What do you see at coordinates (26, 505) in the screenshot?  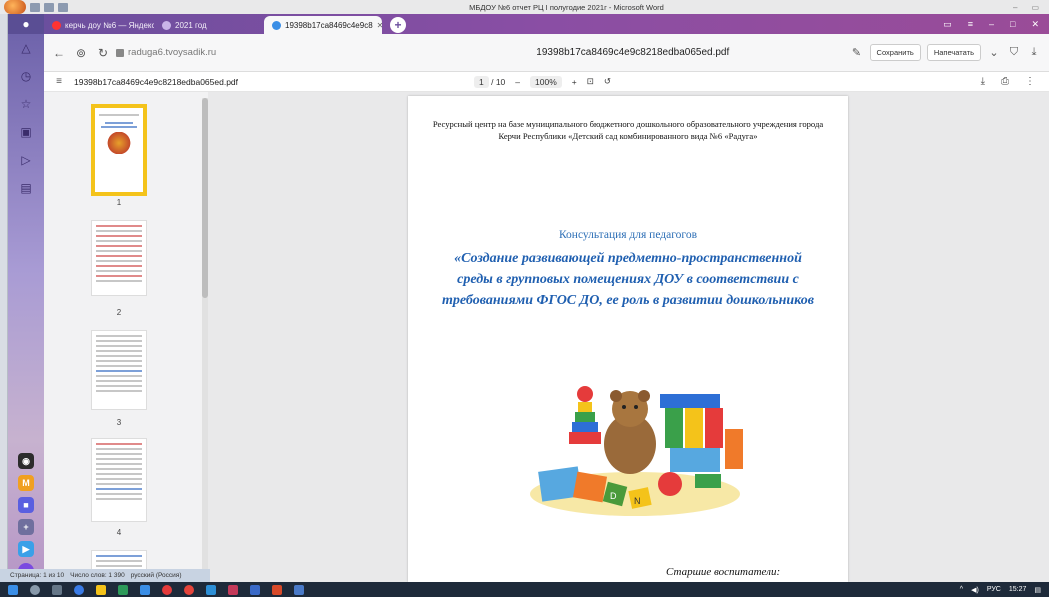 I see `chat-icon: ■` at bounding box center [26, 505].